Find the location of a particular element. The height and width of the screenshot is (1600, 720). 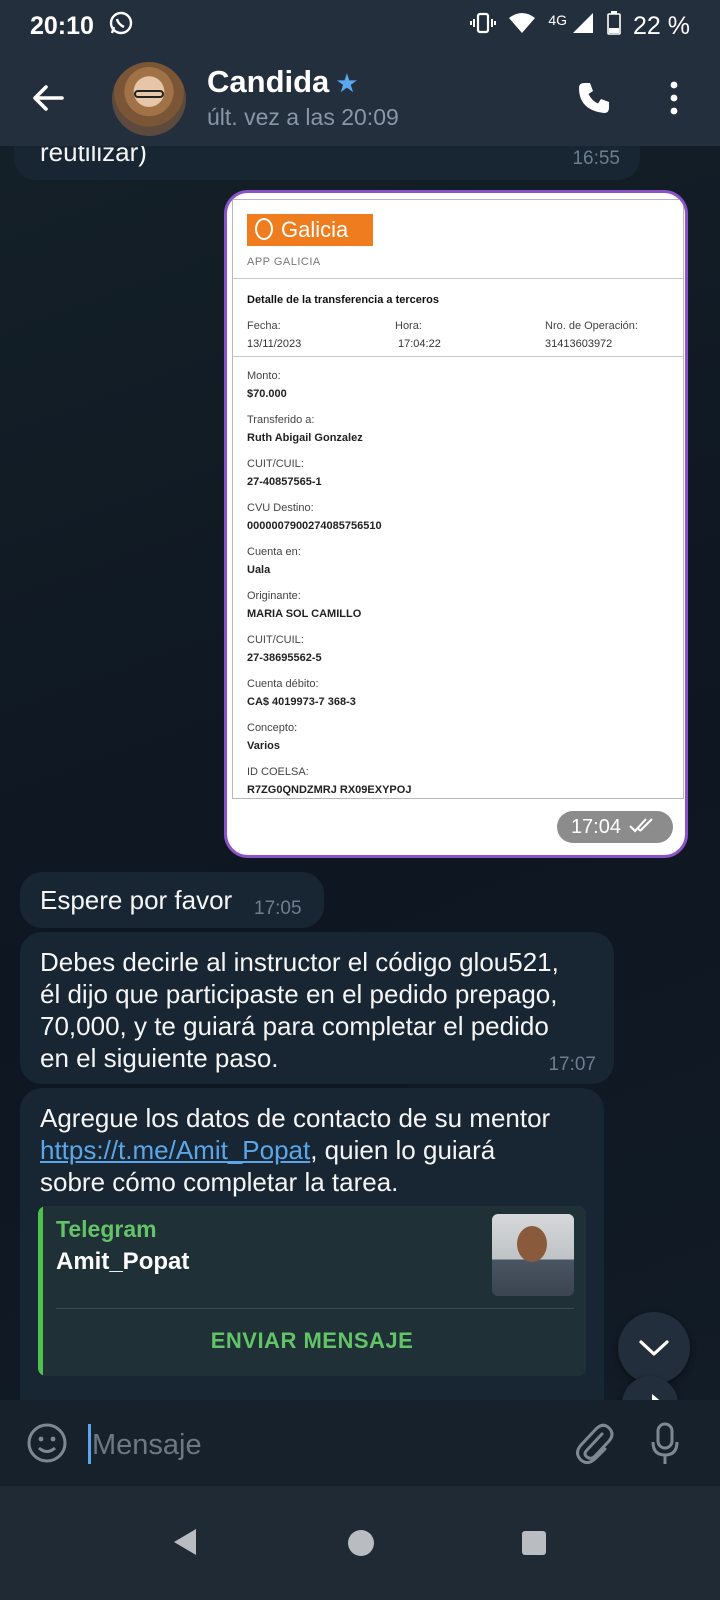

nav-recents-icon is located at coordinates (534, 1543).